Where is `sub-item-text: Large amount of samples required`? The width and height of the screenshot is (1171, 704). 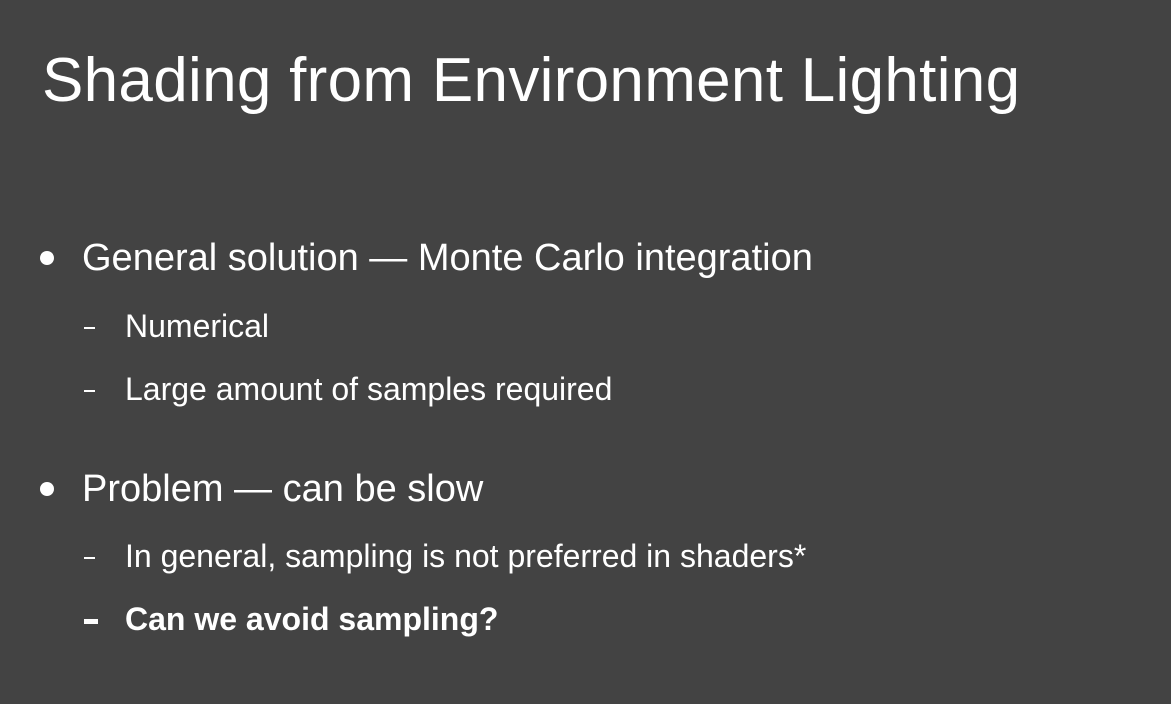
sub-item-text: Large amount of samples required is located at coordinates (369, 389).